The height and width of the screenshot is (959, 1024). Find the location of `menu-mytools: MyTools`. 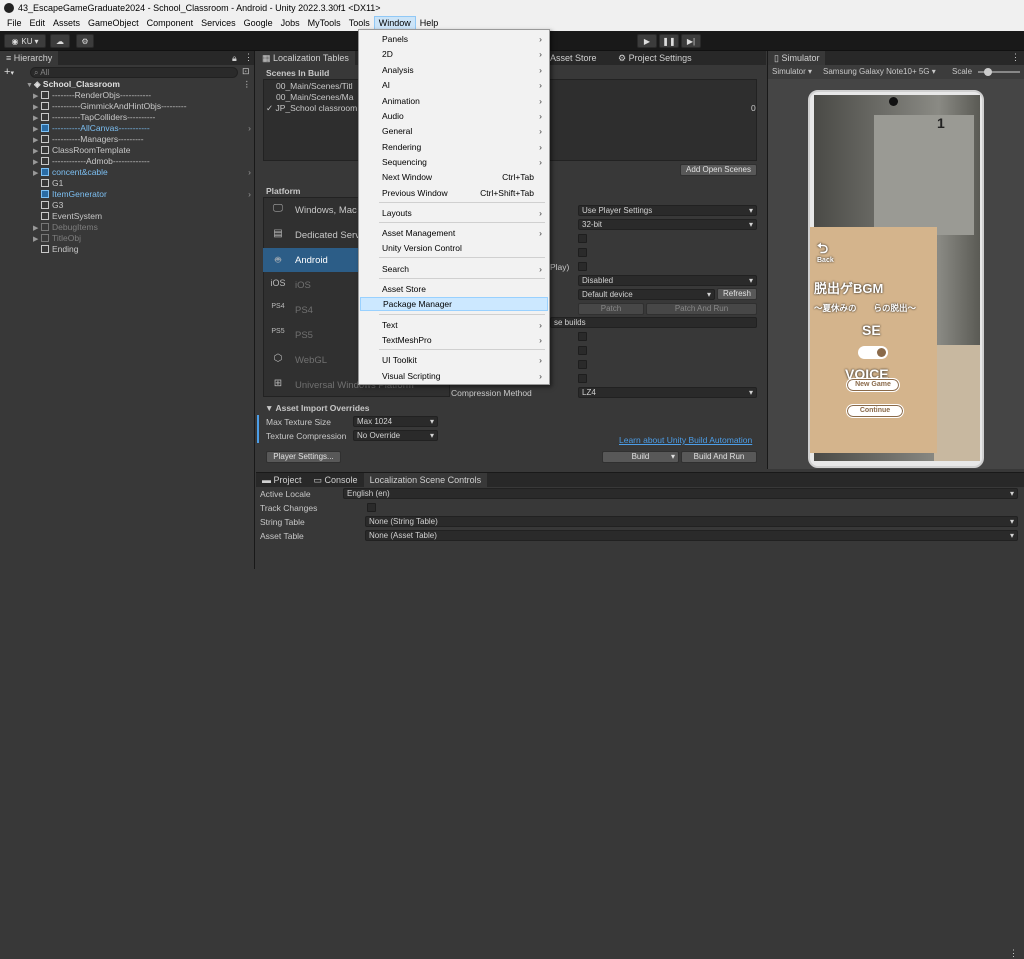

menu-mytools: MyTools is located at coordinates (324, 23).